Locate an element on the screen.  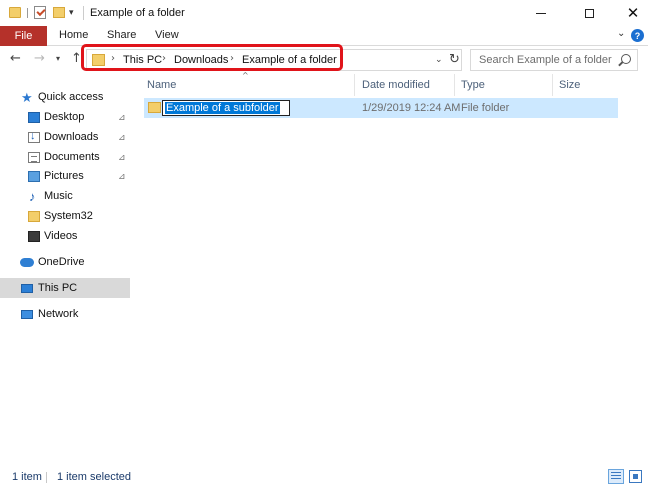
sidebar-item-label: Pictures is located at coordinates (64, 176).